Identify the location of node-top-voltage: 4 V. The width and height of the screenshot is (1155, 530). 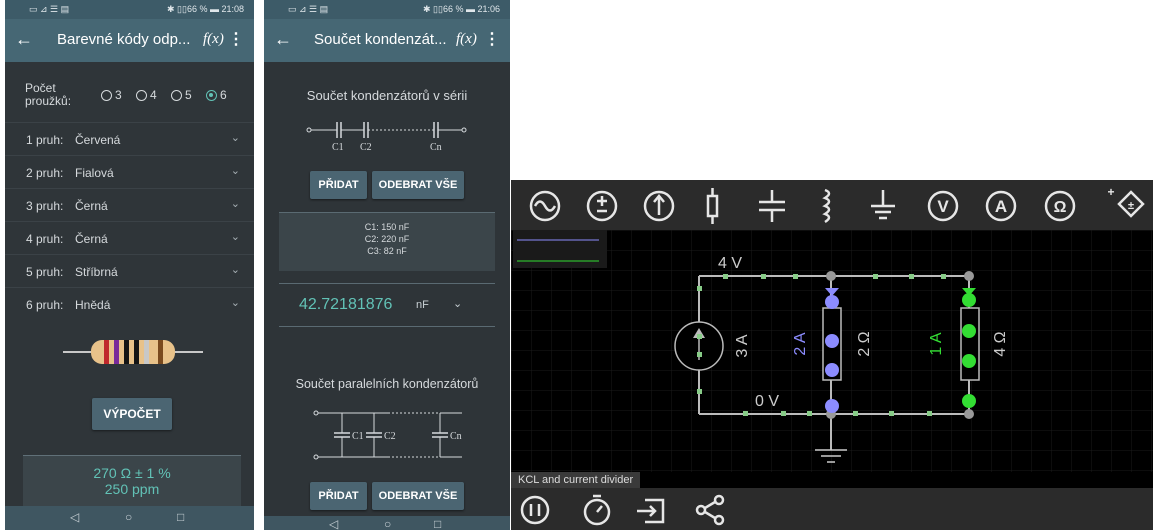
(730, 263).